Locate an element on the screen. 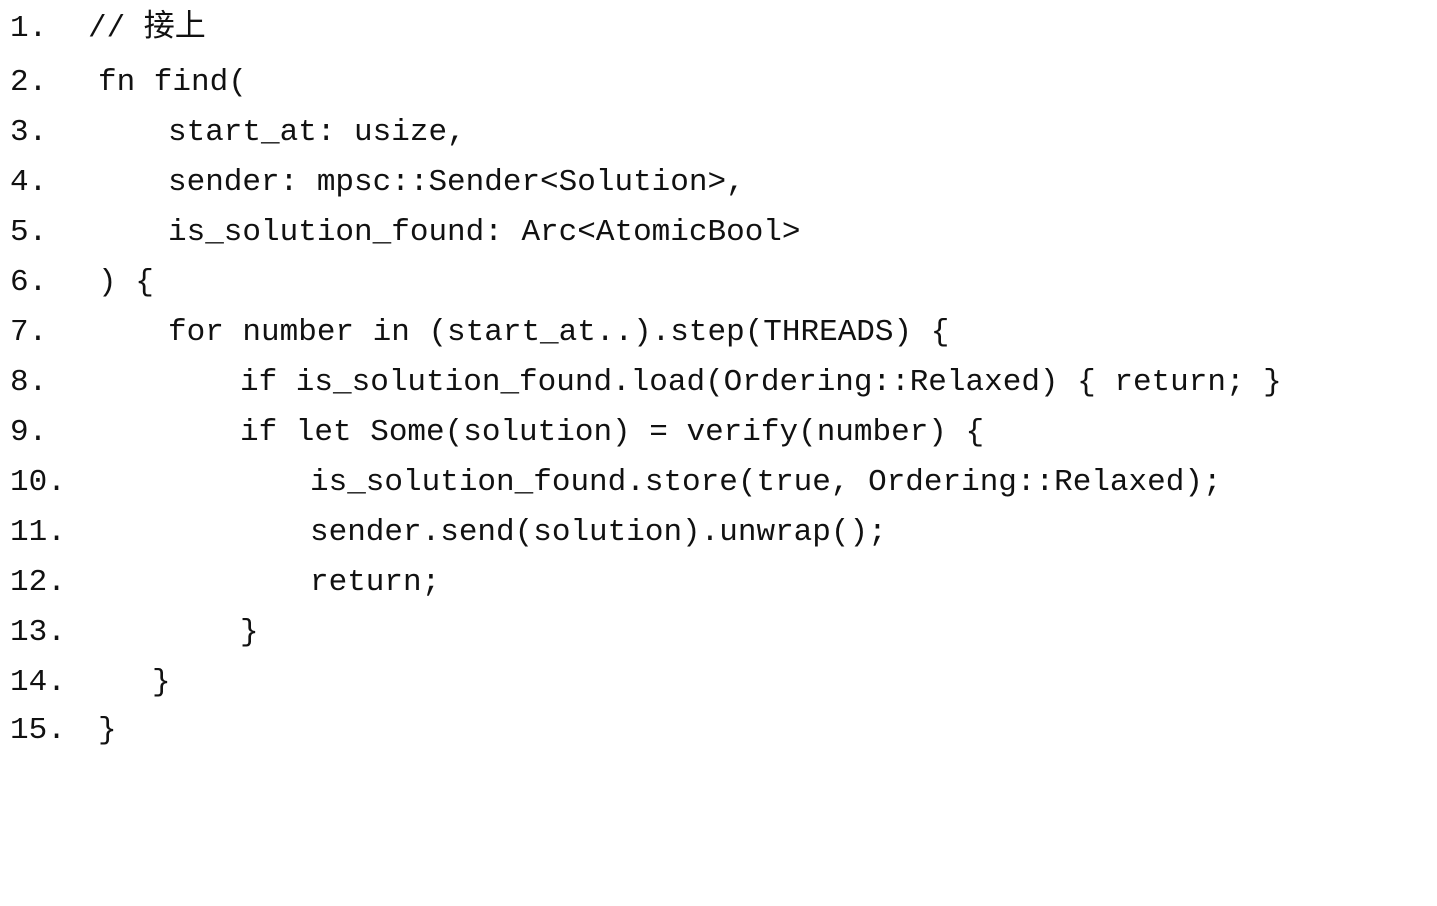  line-code: // 接上 is located at coordinates (147, 28).